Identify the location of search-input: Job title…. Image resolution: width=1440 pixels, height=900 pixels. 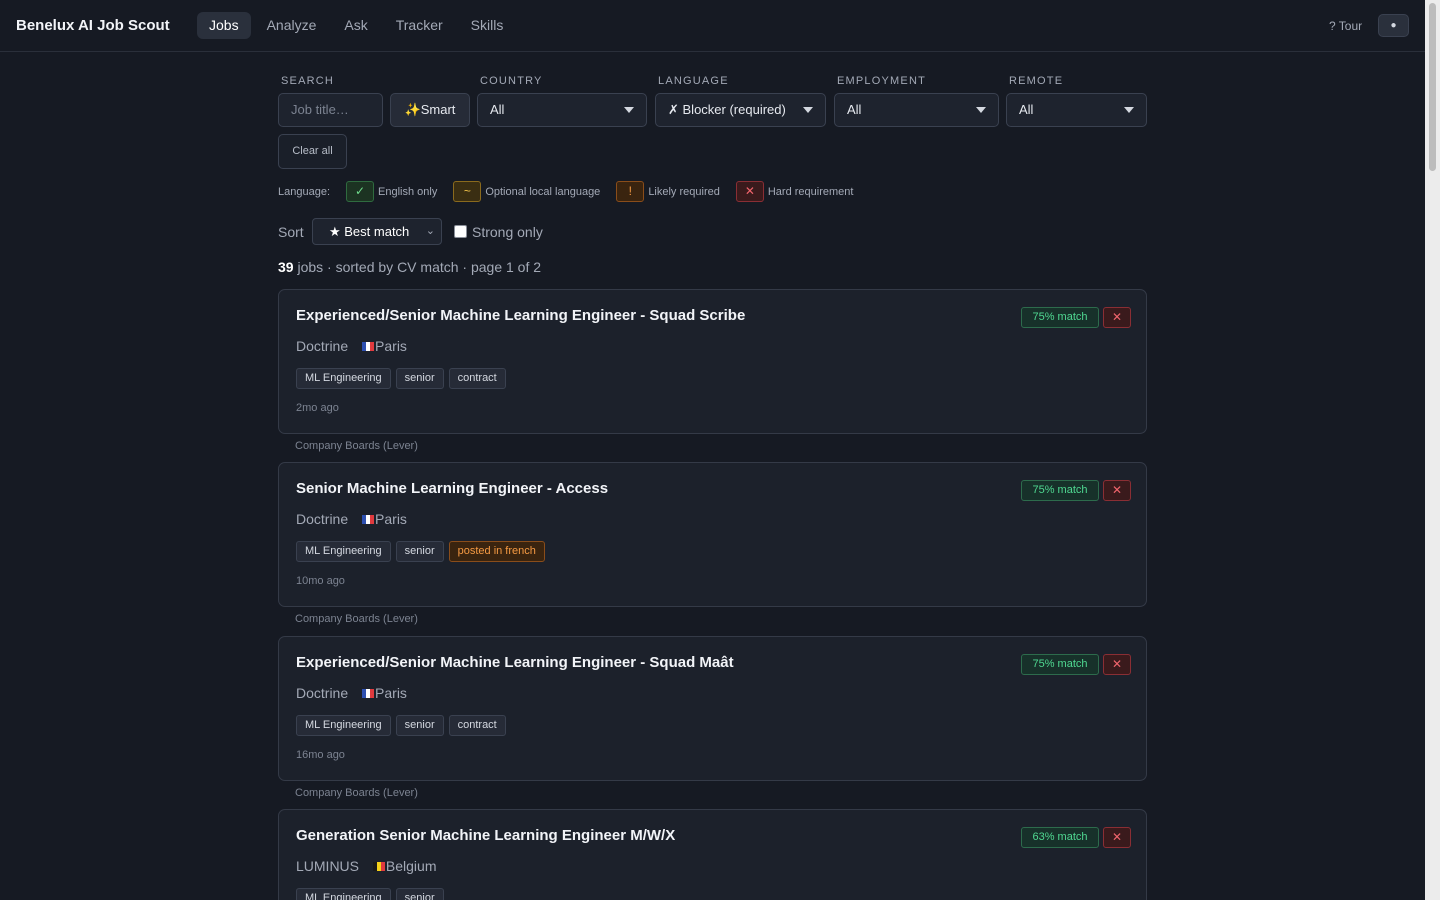
(330, 110).